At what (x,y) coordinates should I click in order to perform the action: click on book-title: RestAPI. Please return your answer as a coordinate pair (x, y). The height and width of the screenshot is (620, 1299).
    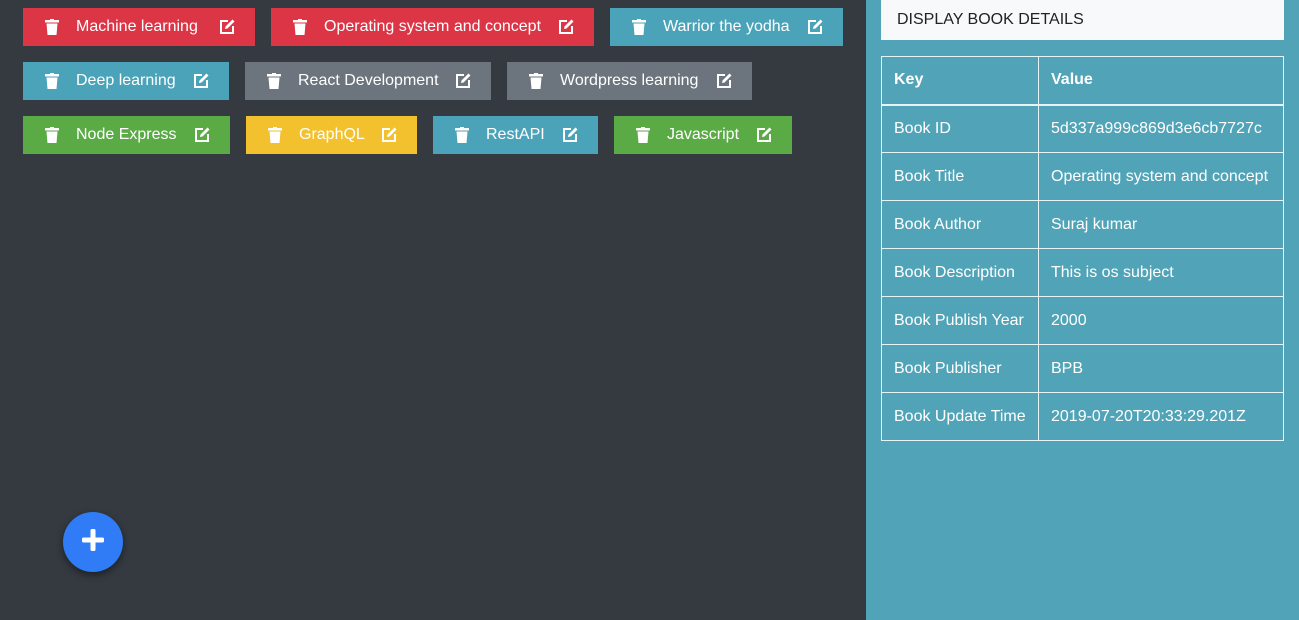
    Looking at the image, I should click on (517, 135).